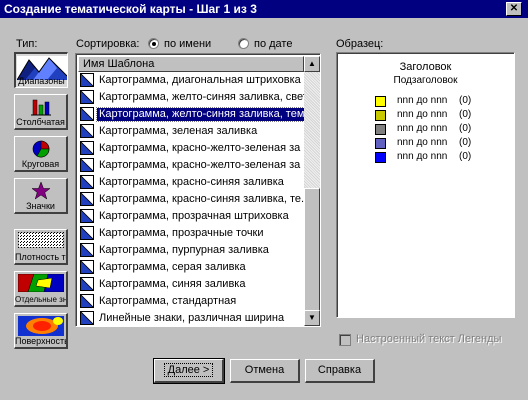 This screenshot has height=400, width=528. I want to click on template-item-label: Картограмма, желто-синяя заливка, тем, so click(199, 114).